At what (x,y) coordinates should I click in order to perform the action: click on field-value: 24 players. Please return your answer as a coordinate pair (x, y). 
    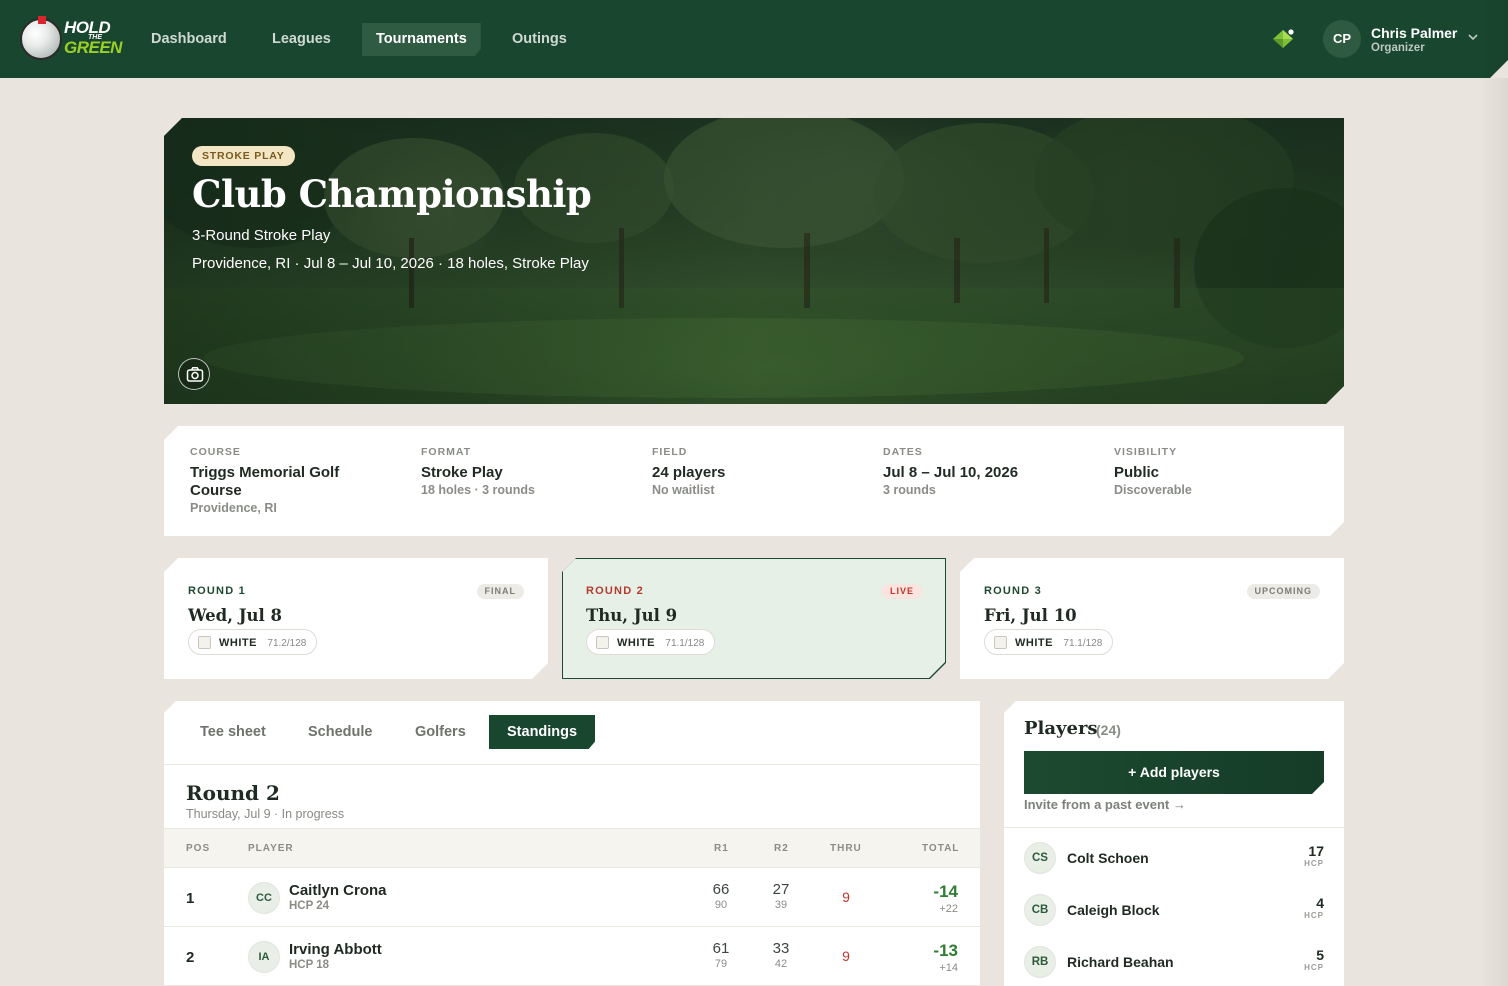
    Looking at the image, I should click on (689, 472).